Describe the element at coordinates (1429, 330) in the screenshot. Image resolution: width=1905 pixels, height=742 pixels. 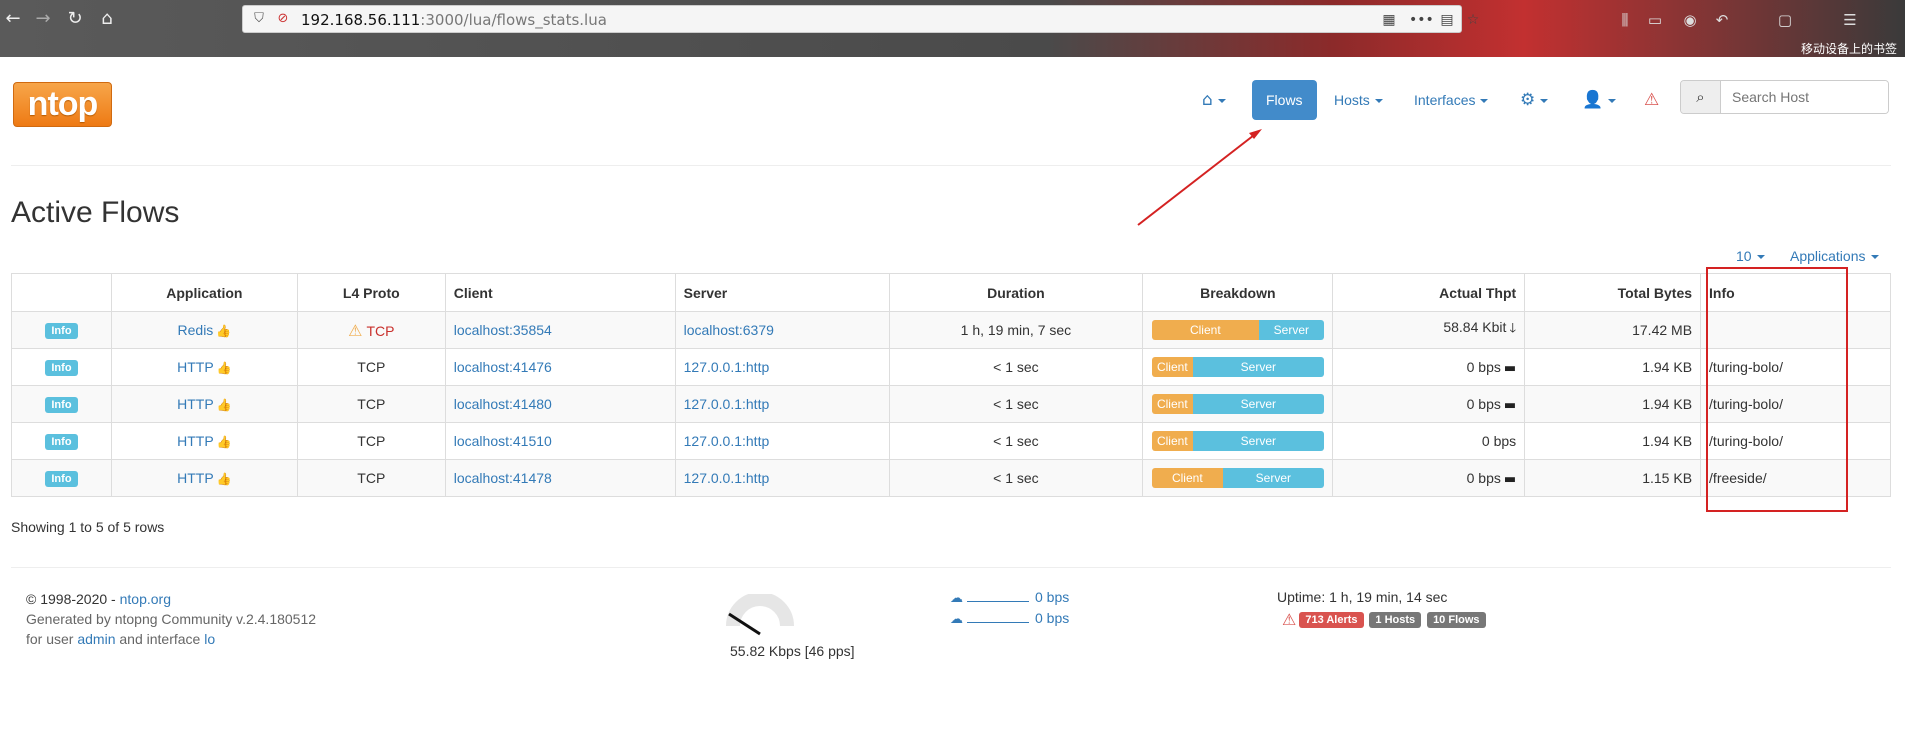
I see `thpt-cell: 58.84 Kbit 🡓` at that location.